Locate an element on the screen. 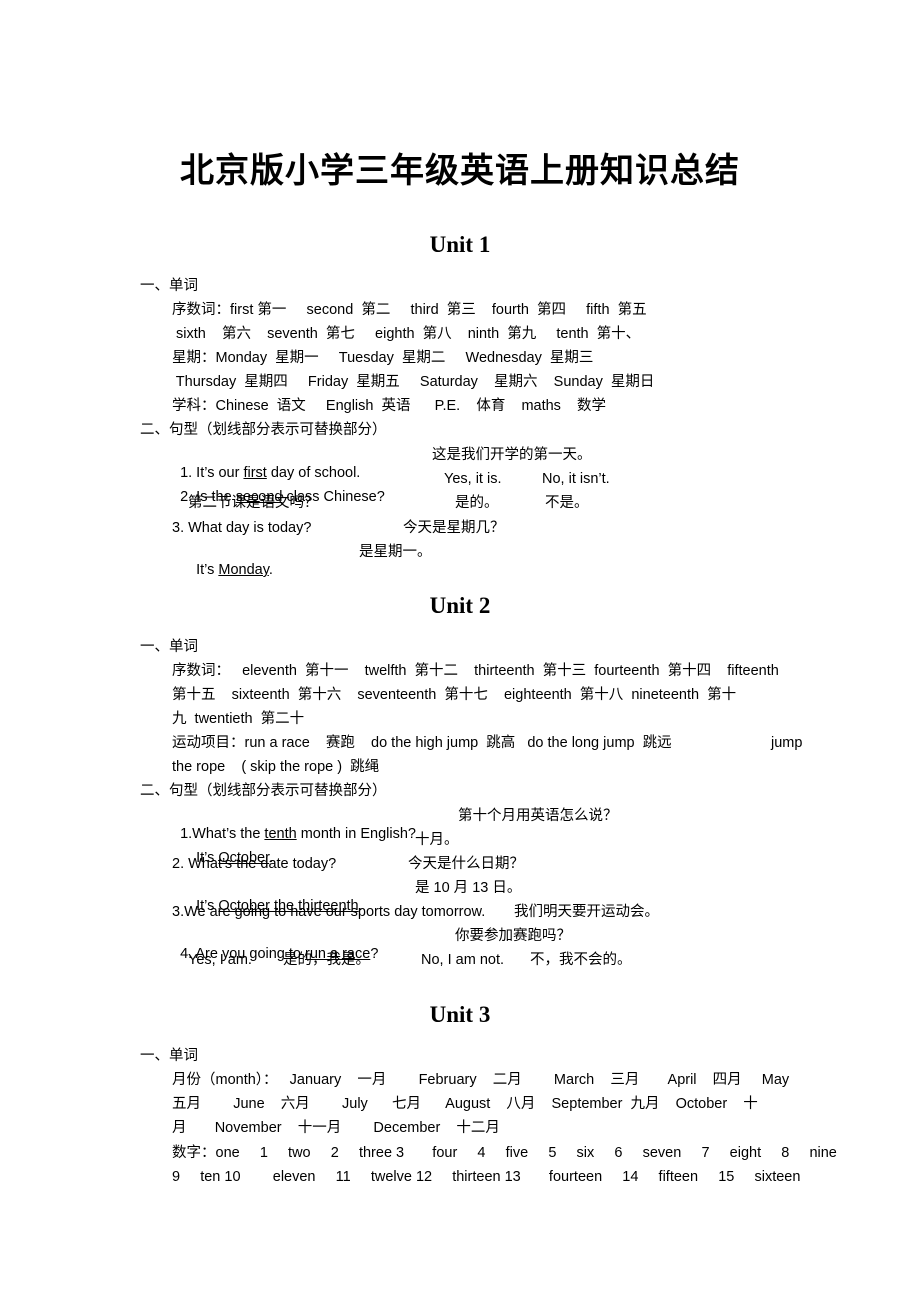 The height and width of the screenshot is (1302, 920). answer-yes-cn: 是的。 is located at coordinates (477, 503).